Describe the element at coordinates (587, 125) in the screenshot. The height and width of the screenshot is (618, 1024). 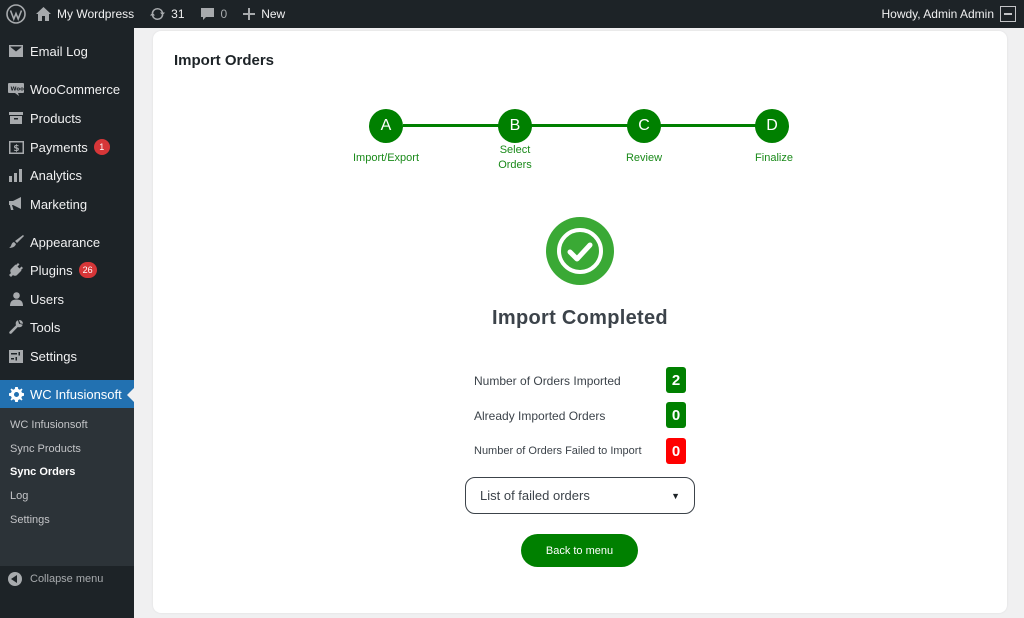
I see `stepper-connector-line` at that location.